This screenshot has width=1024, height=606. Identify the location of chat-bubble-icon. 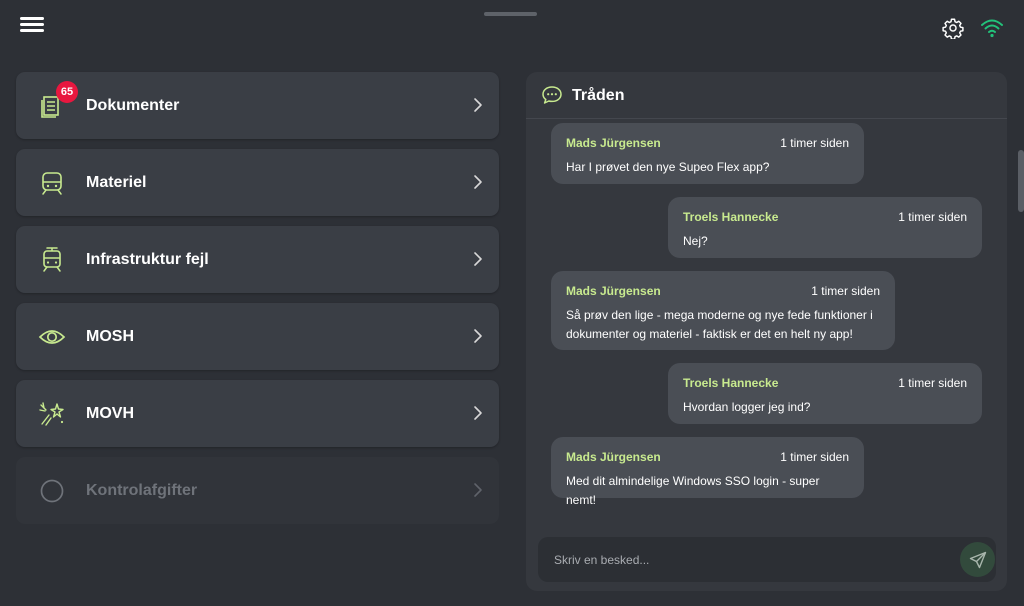
(552, 95).